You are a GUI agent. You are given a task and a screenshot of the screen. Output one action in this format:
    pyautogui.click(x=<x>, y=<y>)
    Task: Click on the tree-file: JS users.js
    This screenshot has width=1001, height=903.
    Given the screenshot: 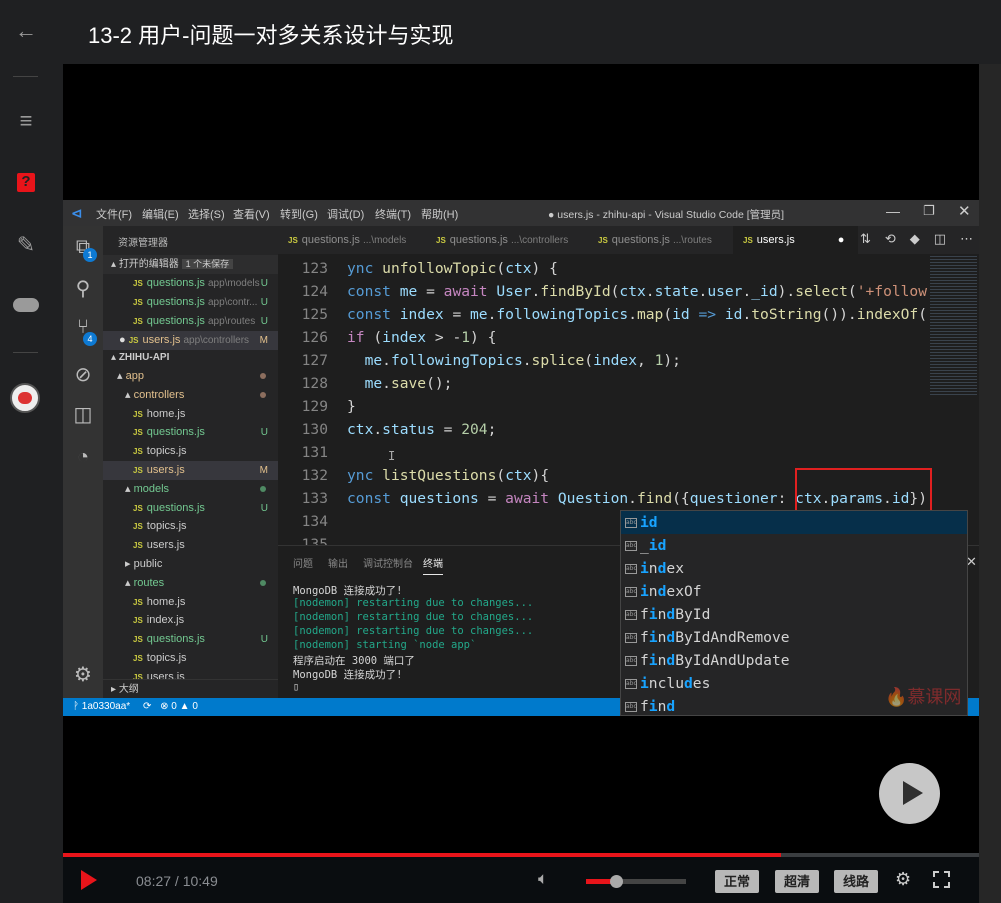 What is the action you would take?
    pyautogui.click(x=190, y=545)
    